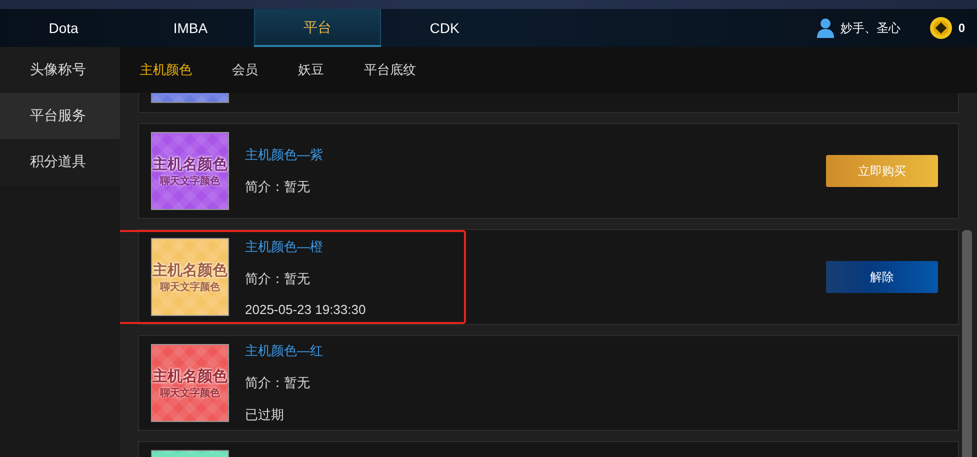 The image size is (977, 457). I want to click on product-title: 主机颜色—红, so click(284, 351).